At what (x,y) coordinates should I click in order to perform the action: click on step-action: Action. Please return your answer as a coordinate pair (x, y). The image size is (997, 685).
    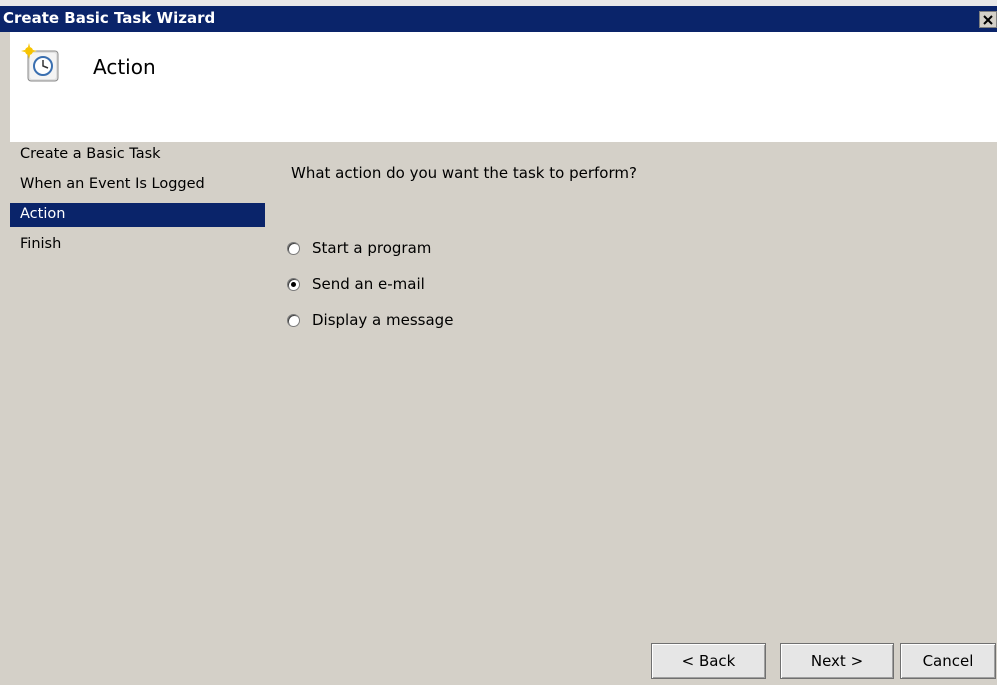
    Looking at the image, I should click on (137, 215).